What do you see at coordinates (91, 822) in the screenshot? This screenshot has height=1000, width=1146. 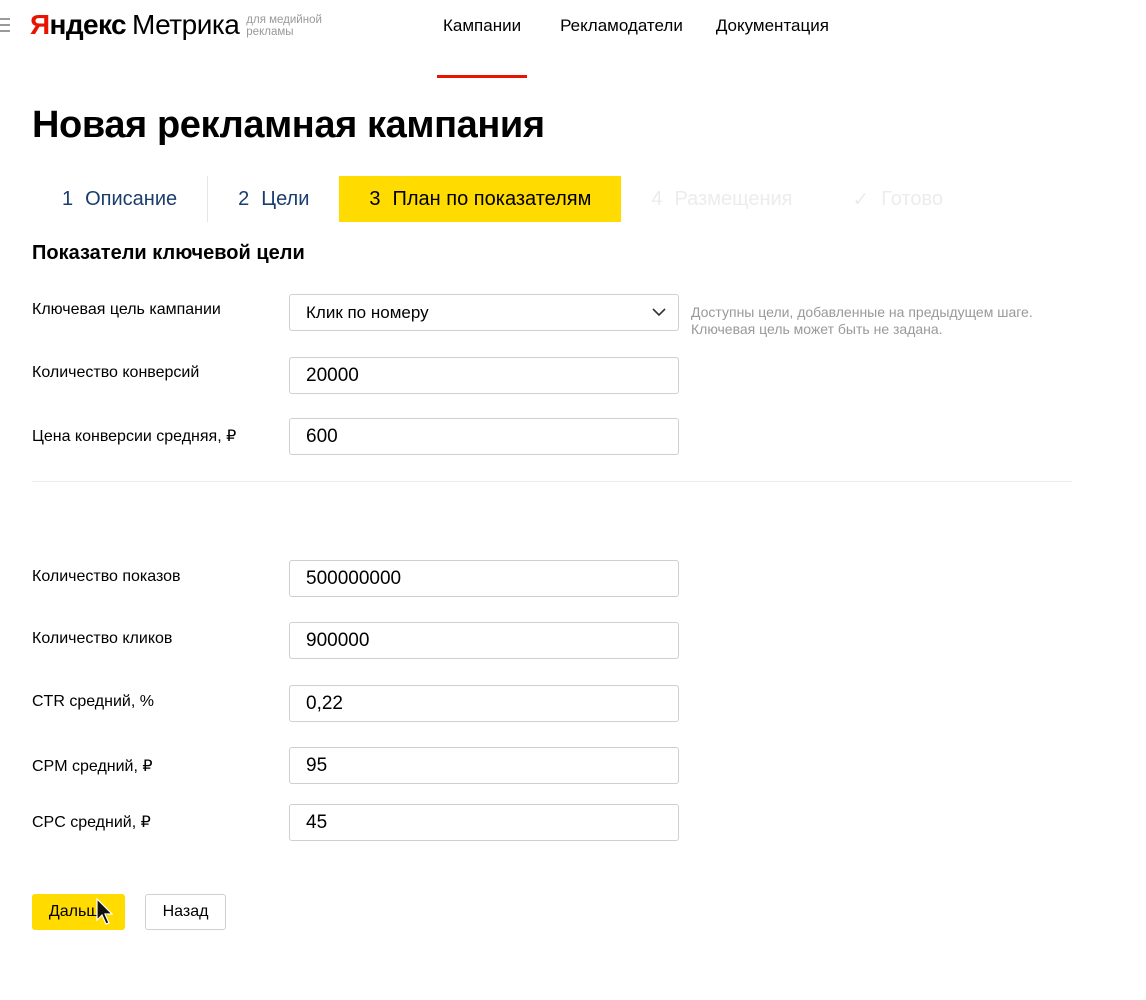 I see `cpc-label: CPC средний, ₽` at bounding box center [91, 822].